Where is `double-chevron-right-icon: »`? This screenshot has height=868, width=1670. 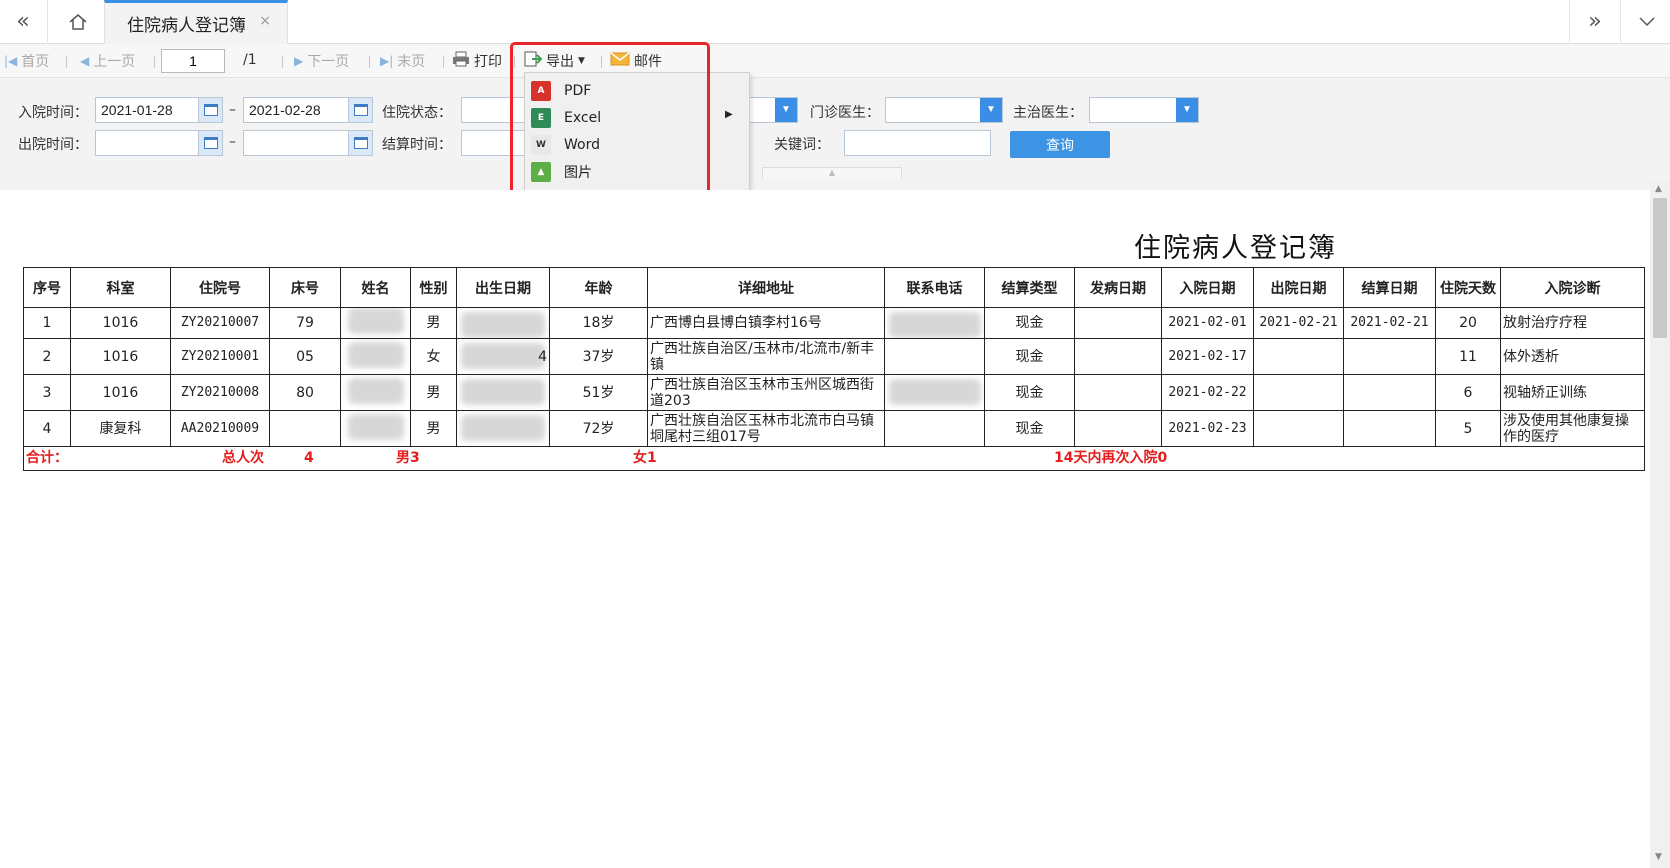 double-chevron-right-icon: » is located at coordinates (1595, 21).